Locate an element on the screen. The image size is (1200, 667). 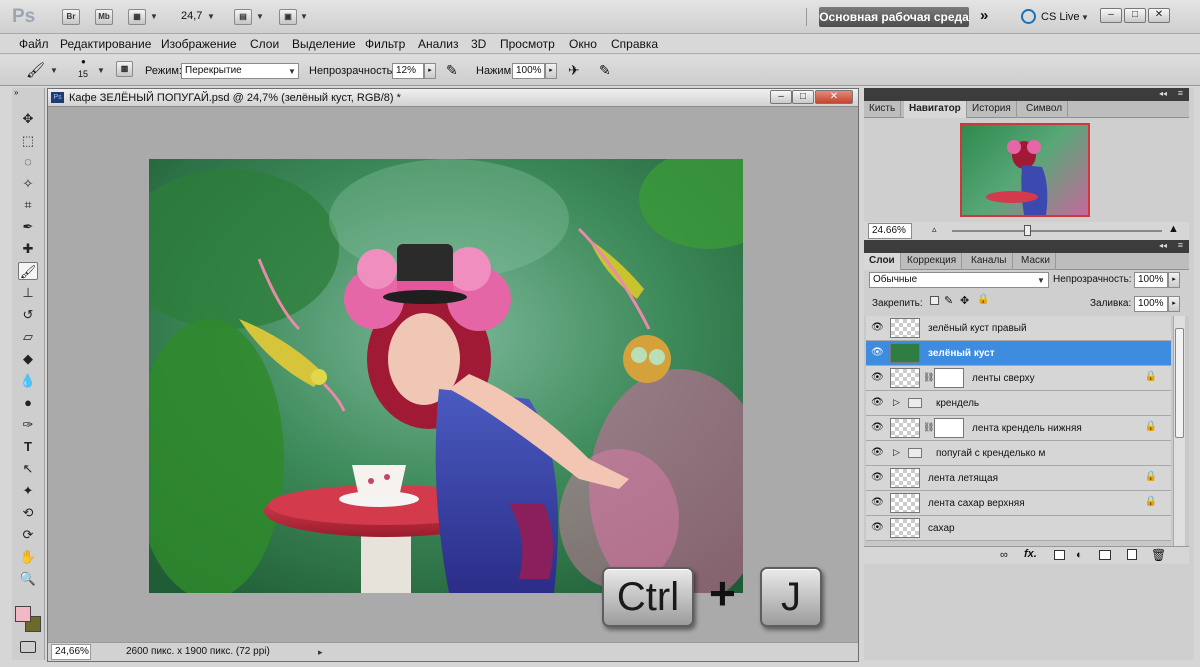
lasso-tool-icon: ◌ is located at coordinates (28, 162).